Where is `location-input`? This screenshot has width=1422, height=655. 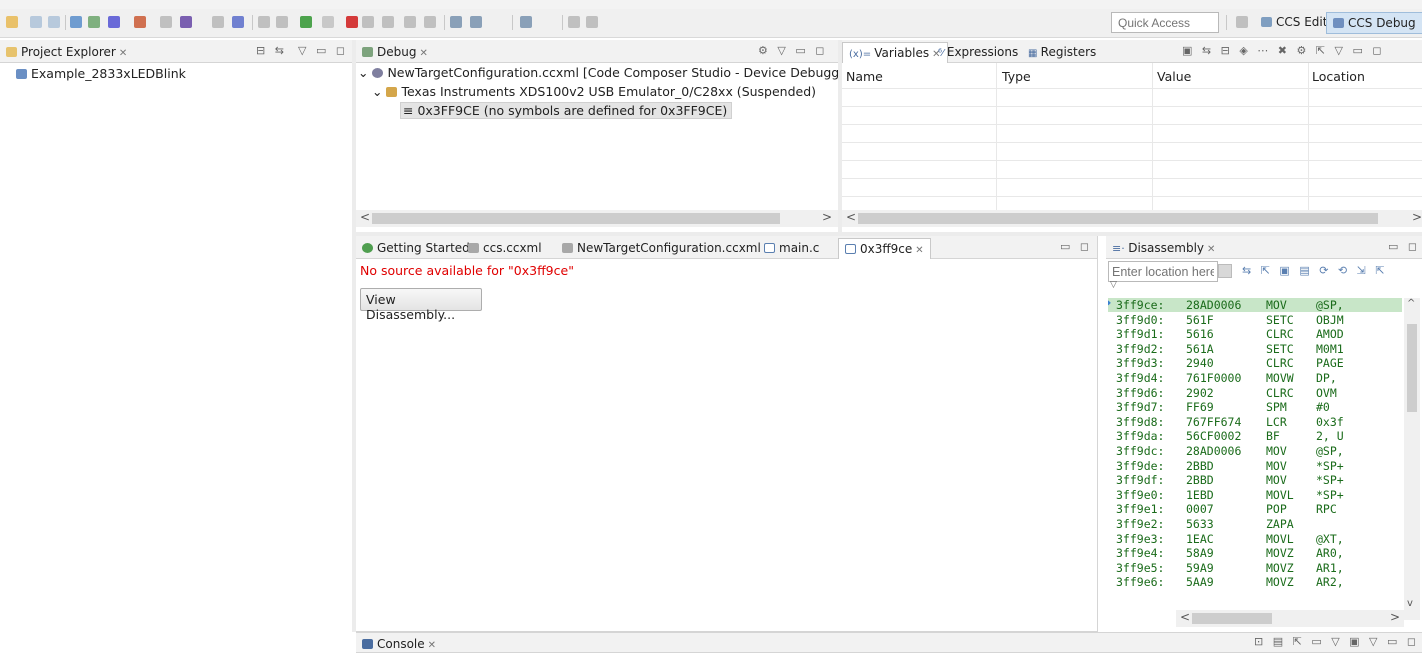
location-input is located at coordinates (1163, 271).